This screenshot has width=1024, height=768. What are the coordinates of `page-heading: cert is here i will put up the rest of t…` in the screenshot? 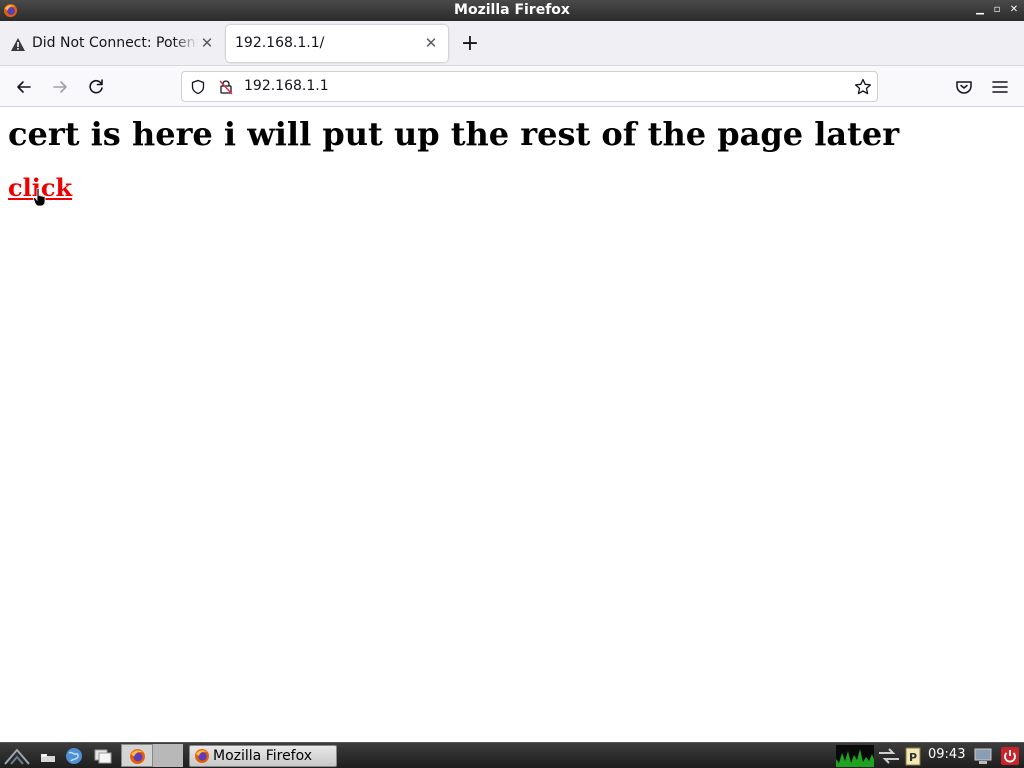 It's located at (454, 134).